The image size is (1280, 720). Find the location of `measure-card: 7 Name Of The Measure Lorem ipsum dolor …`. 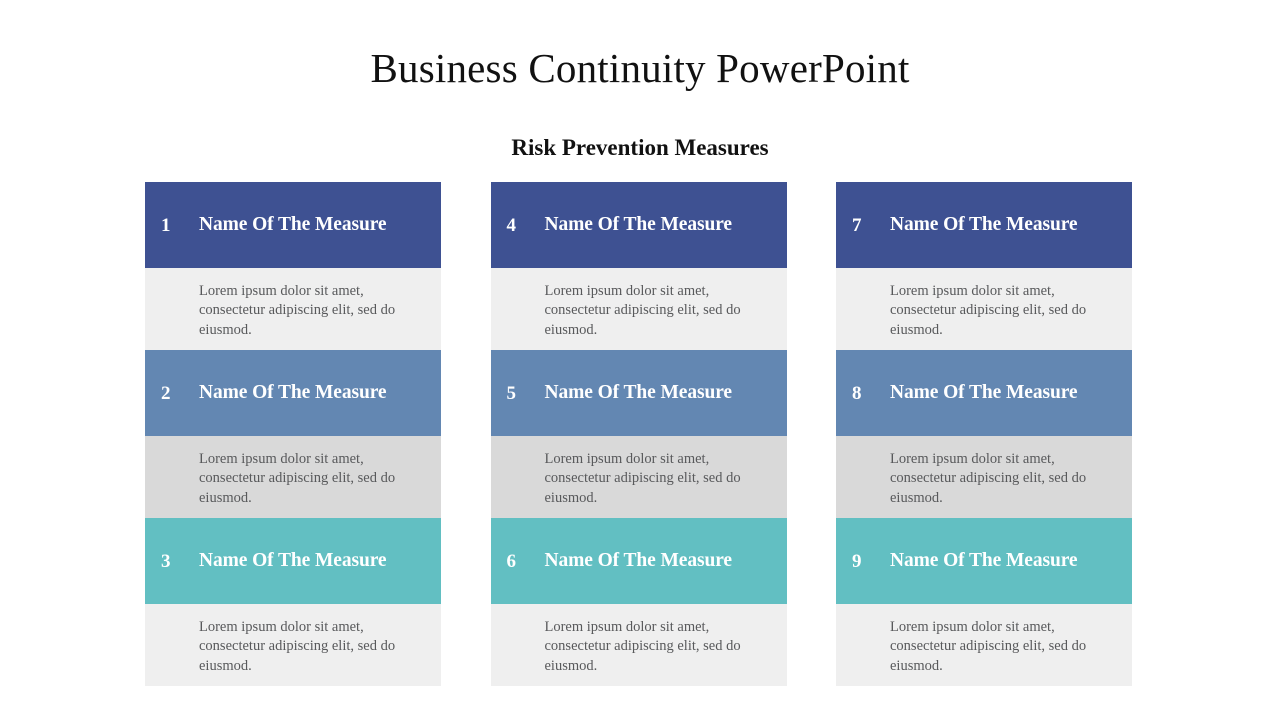

measure-card: 7 Name Of The Measure Lorem ipsum dolor … is located at coordinates (984, 266).